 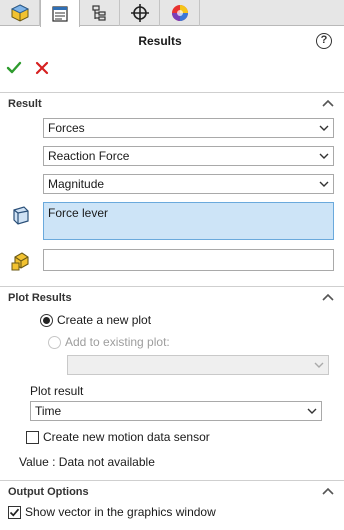 I want to click on crosshair-icon, so click(x=139, y=13).